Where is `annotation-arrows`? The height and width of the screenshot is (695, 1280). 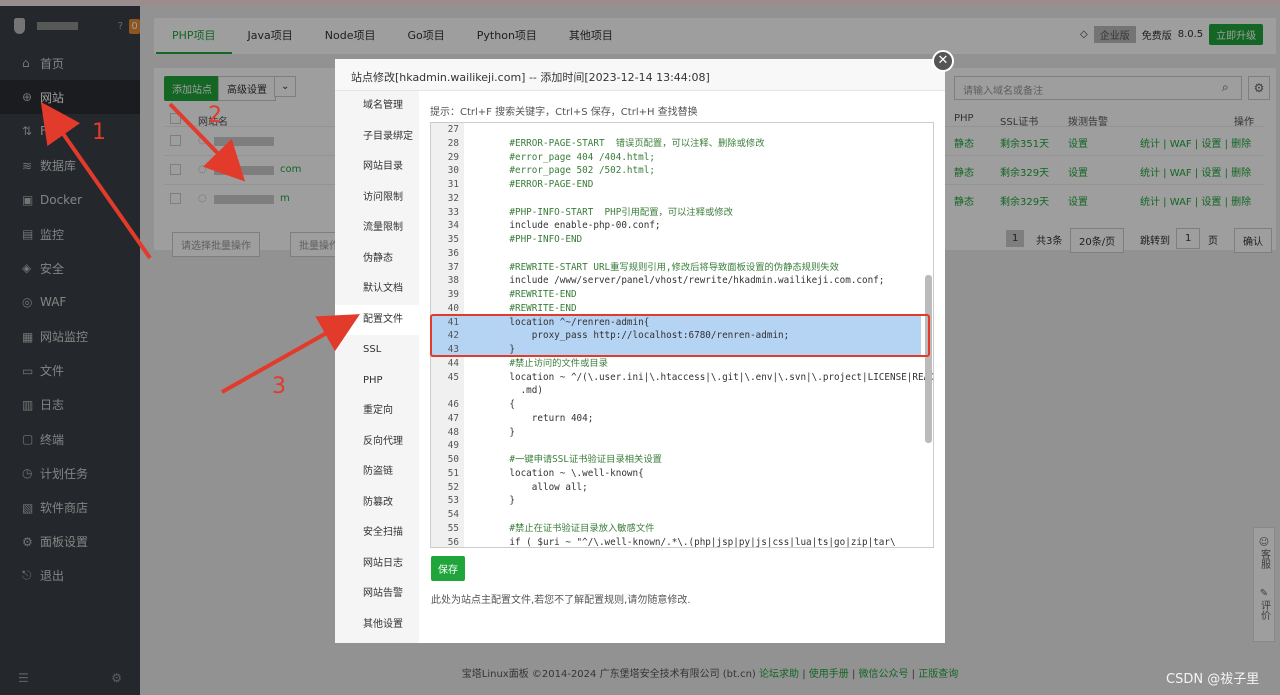
annotation-arrows is located at coordinates (200, 247).